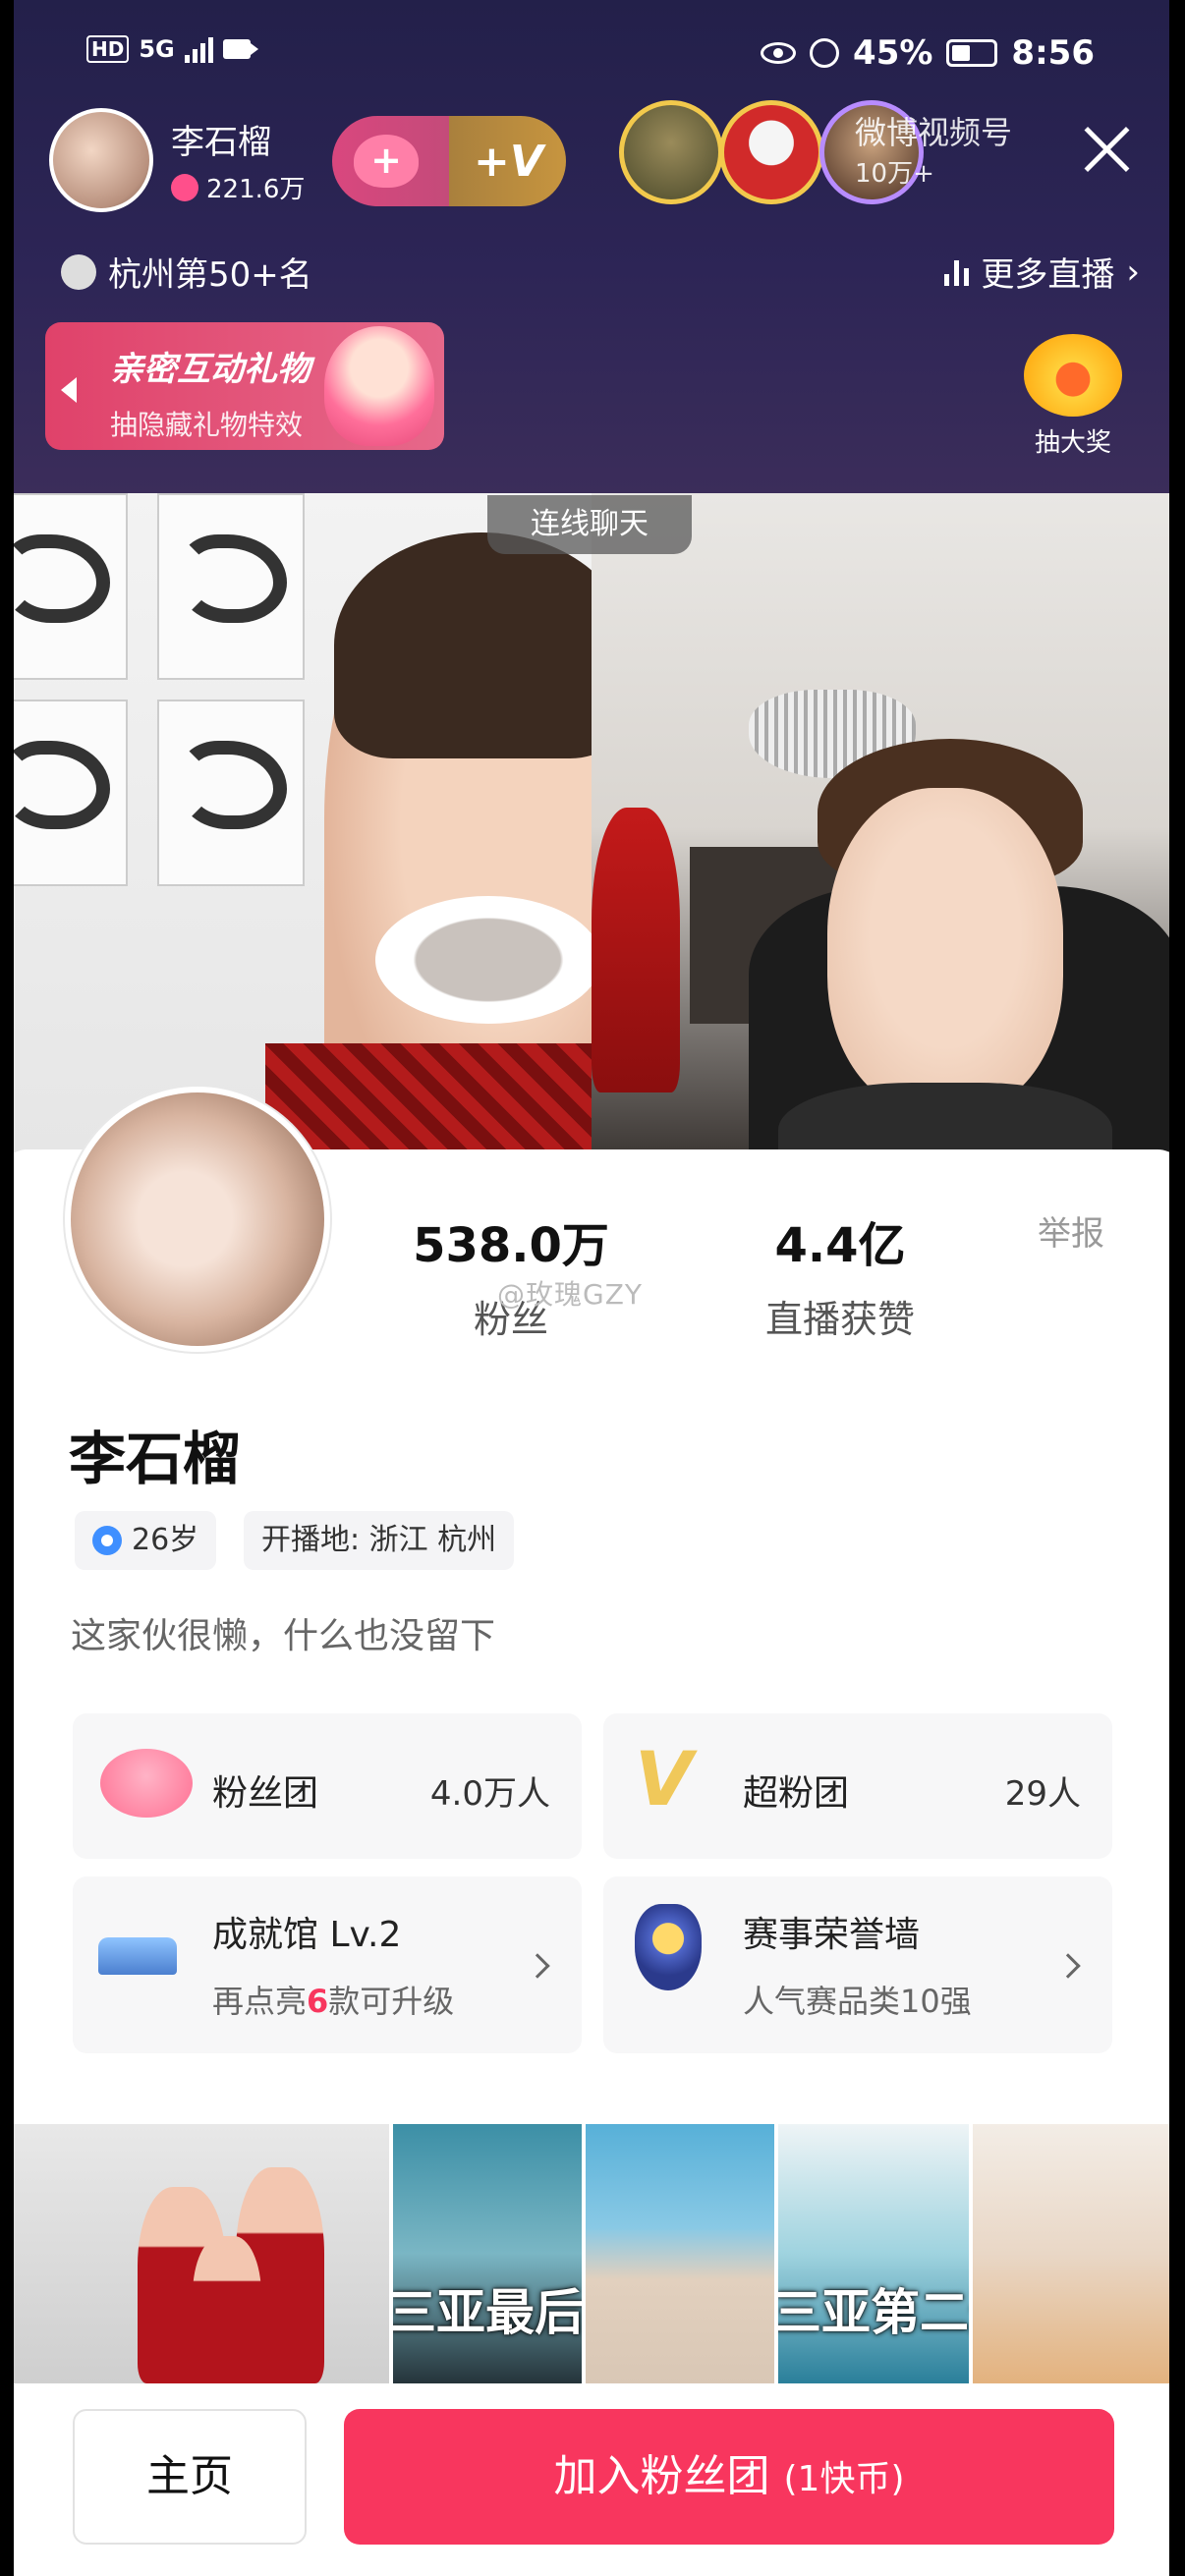 The image size is (1185, 2576). I want to click on gift-character-image, so click(379, 386).